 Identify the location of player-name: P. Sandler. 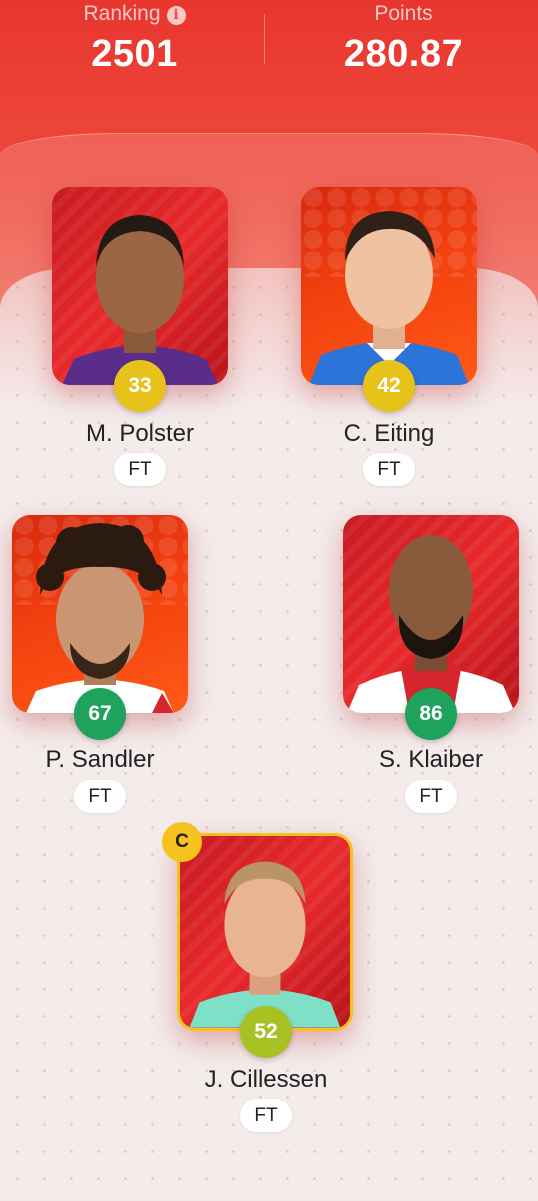
(100, 759).